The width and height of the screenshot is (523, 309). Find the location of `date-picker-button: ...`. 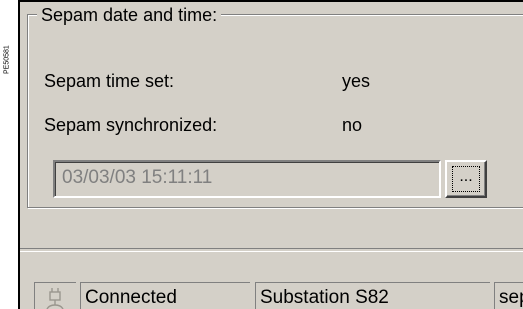

date-picker-button: ... is located at coordinates (466, 179).